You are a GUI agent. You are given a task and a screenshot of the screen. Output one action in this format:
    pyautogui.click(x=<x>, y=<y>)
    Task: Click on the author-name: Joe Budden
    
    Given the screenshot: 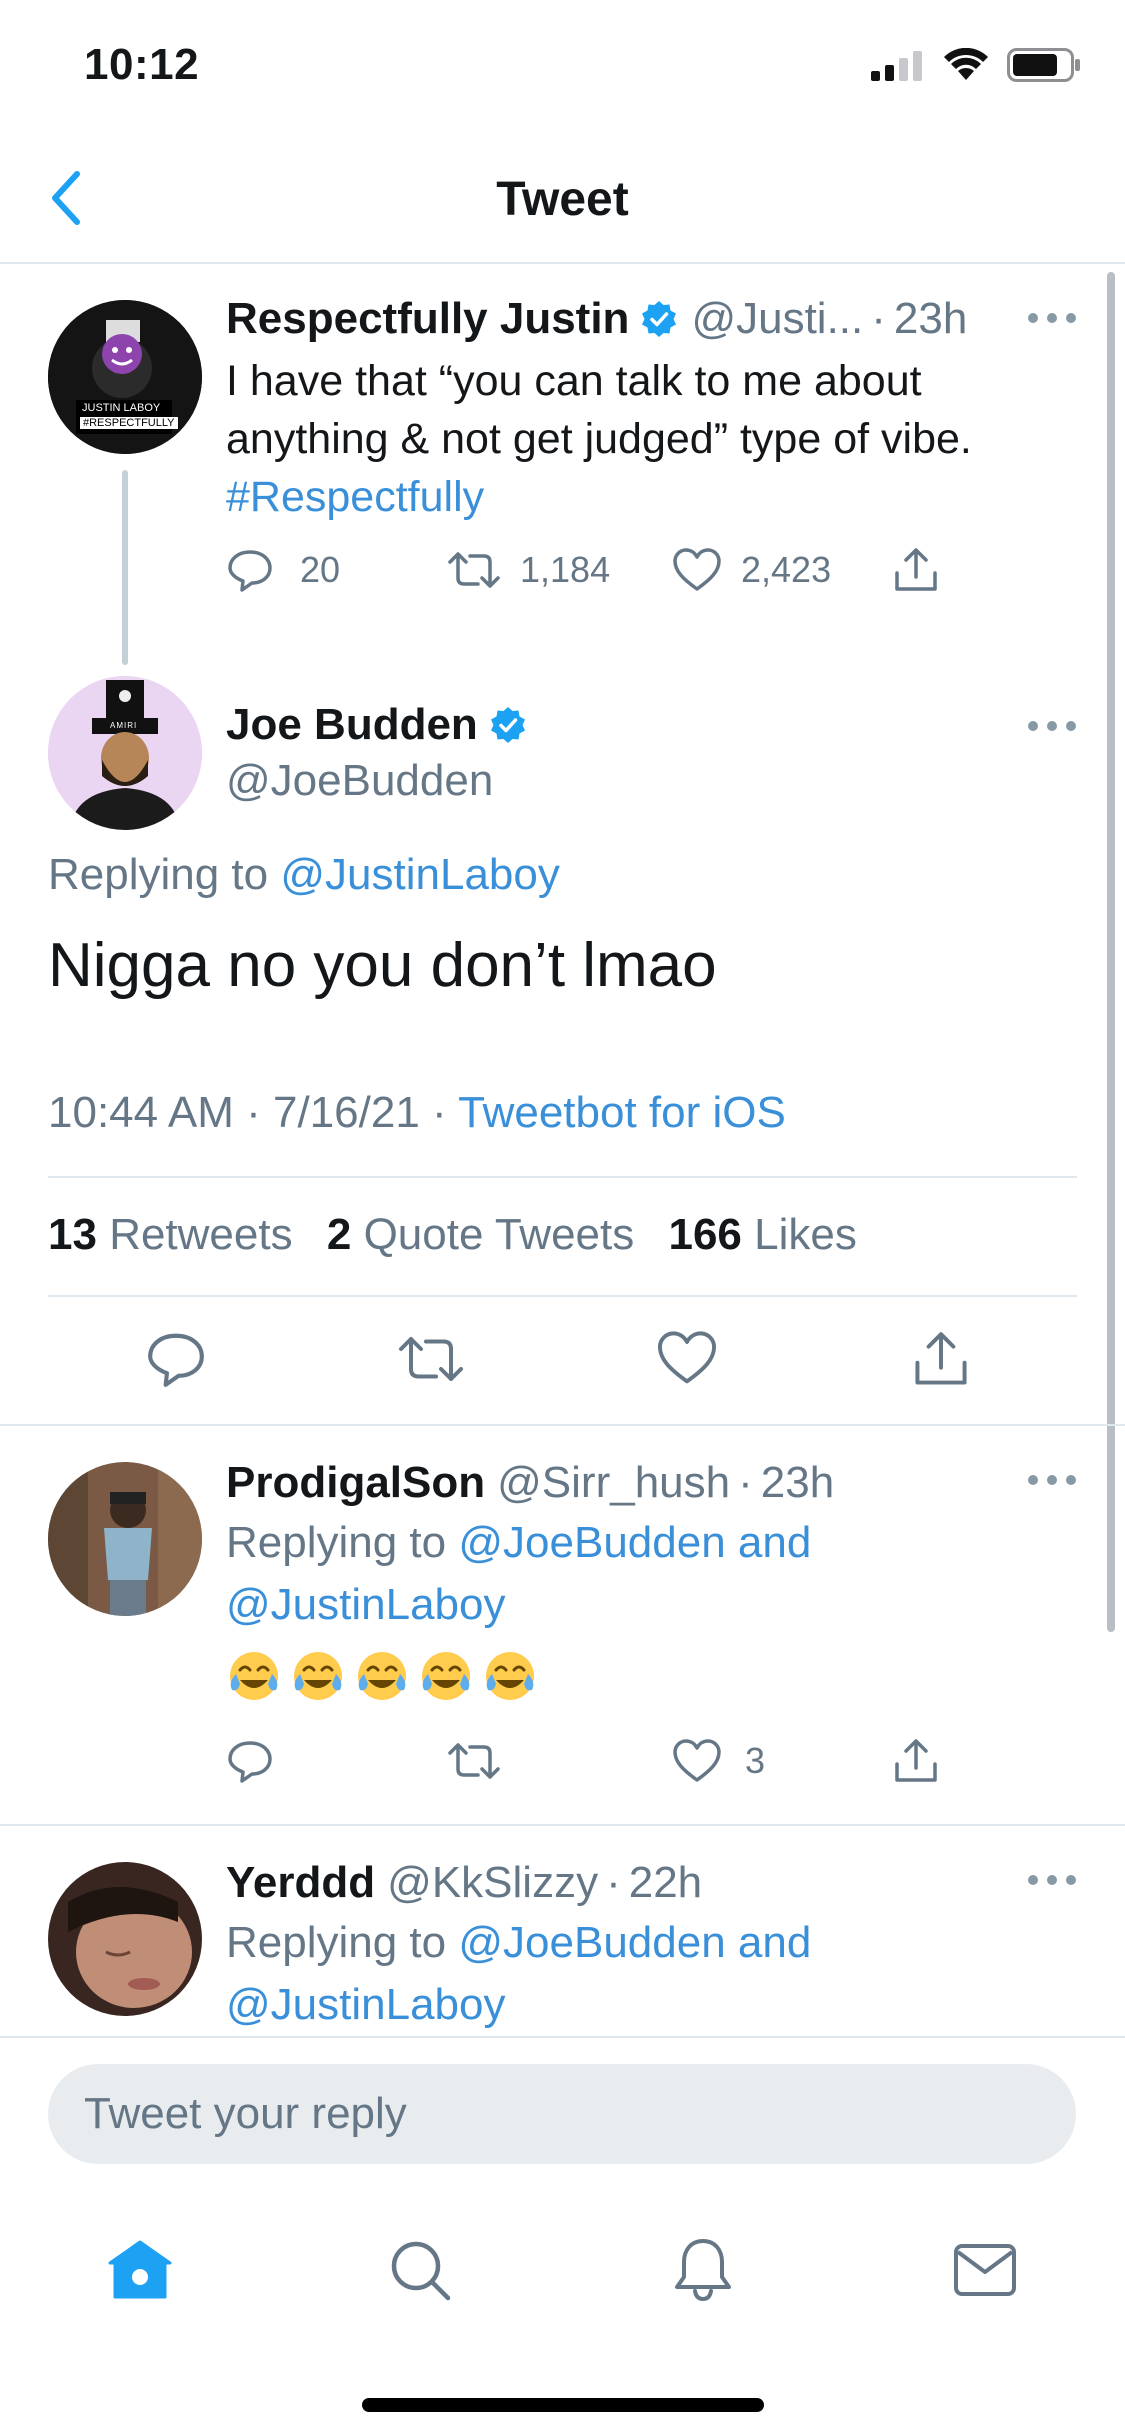 What is the action you would take?
    pyautogui.click(x=352, y=725)
    